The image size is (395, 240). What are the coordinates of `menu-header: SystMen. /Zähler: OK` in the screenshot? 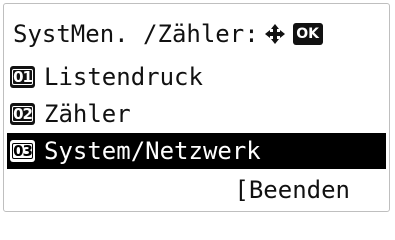 It's located at (196, 34).